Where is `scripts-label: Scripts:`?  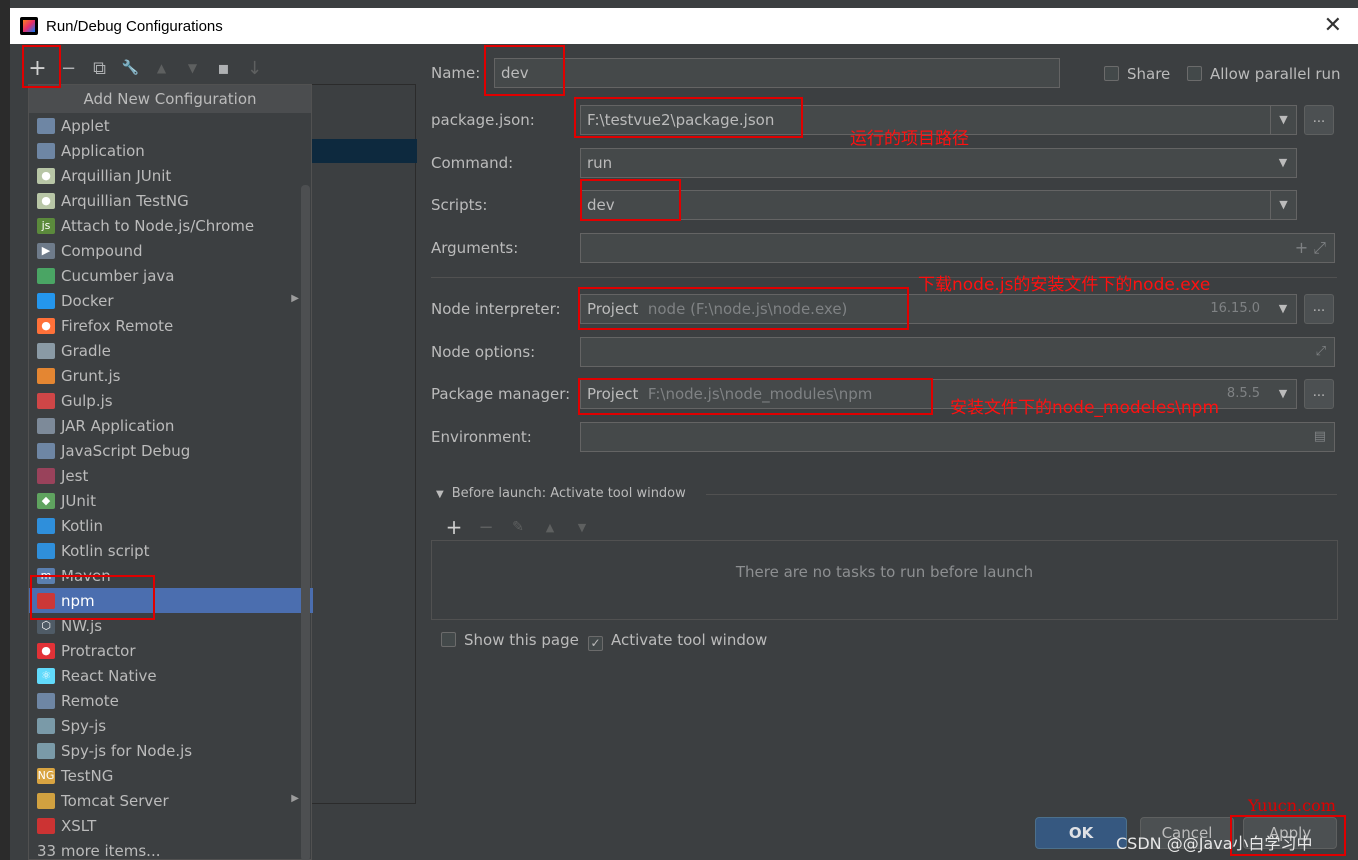
scripts-label: Scripts: is located at coordinates (459, 205).